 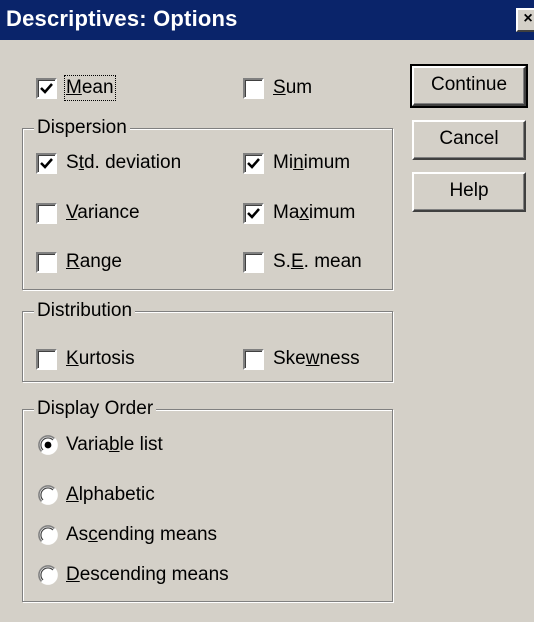 What do you see at coordinates (317, 262) in the screenshot?
I see `se-mean-label: S.E. mean` at bounding box center [317, 262].